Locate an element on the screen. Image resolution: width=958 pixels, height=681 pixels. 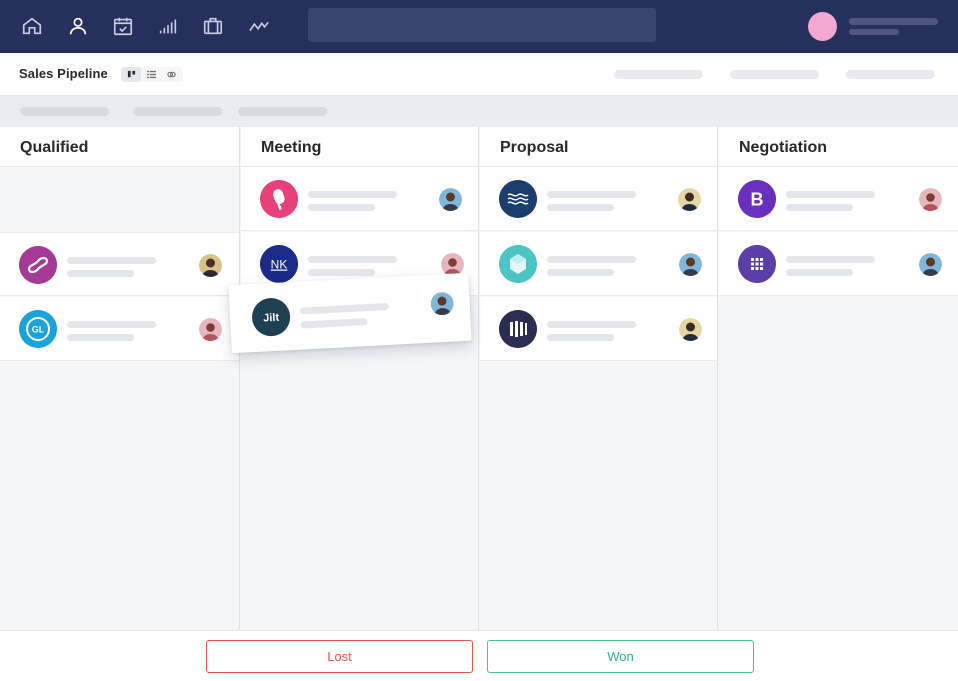
svg-text: GL is located at coordinates (38, 330).